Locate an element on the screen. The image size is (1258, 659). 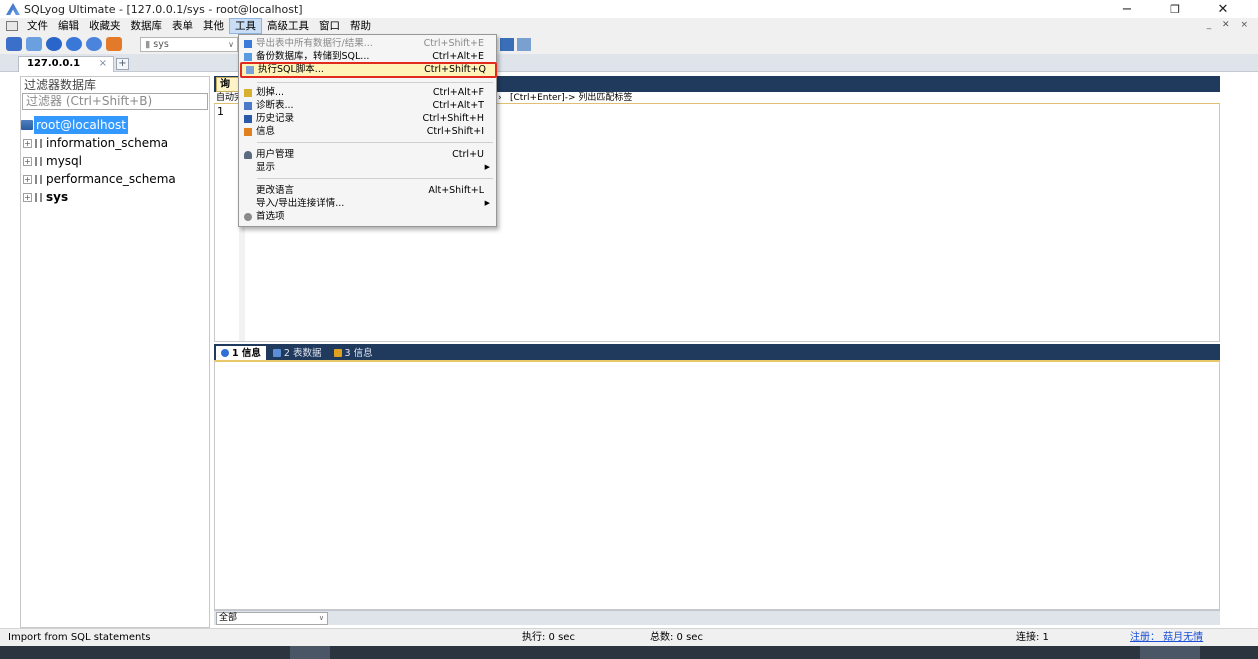
execute-icon is located at coordinates (54, 44).